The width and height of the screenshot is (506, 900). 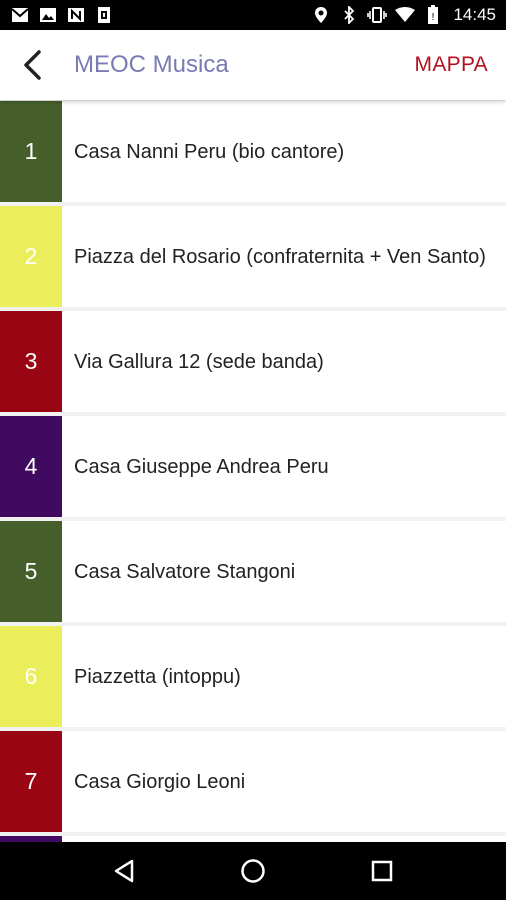 What do you see at coordinates (31, 361) in the screenshot?
I see `item-number-badge: 3` at bounding box center [31, 361].